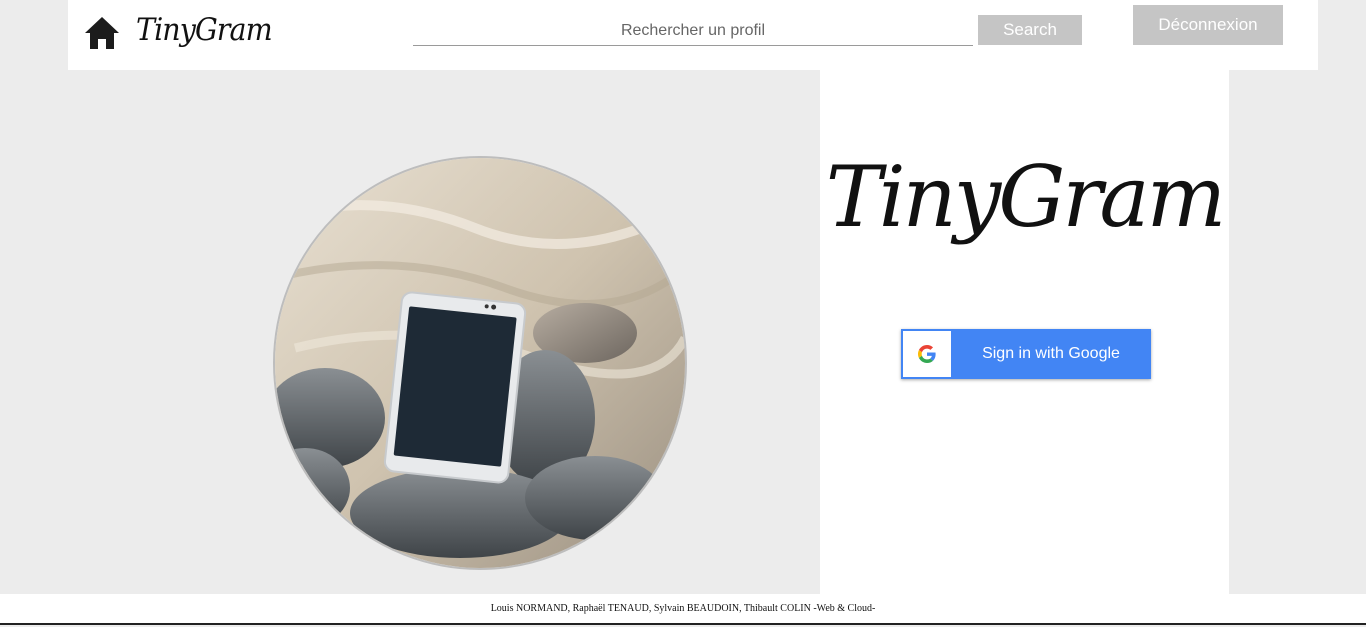 Image resolution: width=1366 pixels, height=627 pixels. I want to click on search-button: Search, so click(1030, 30).